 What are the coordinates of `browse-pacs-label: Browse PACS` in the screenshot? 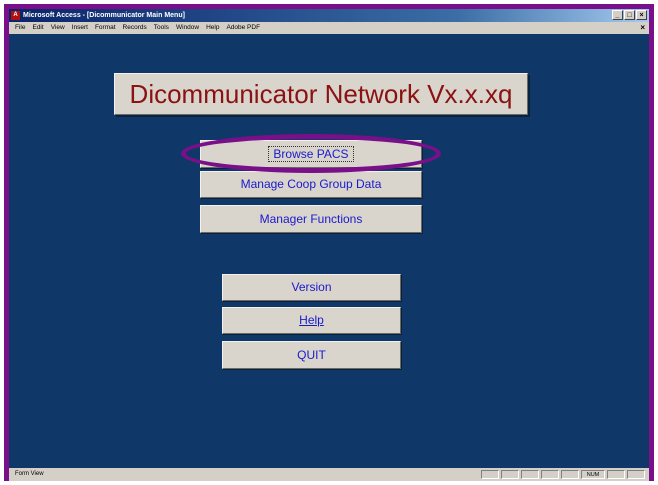 It's located at (311, 154).